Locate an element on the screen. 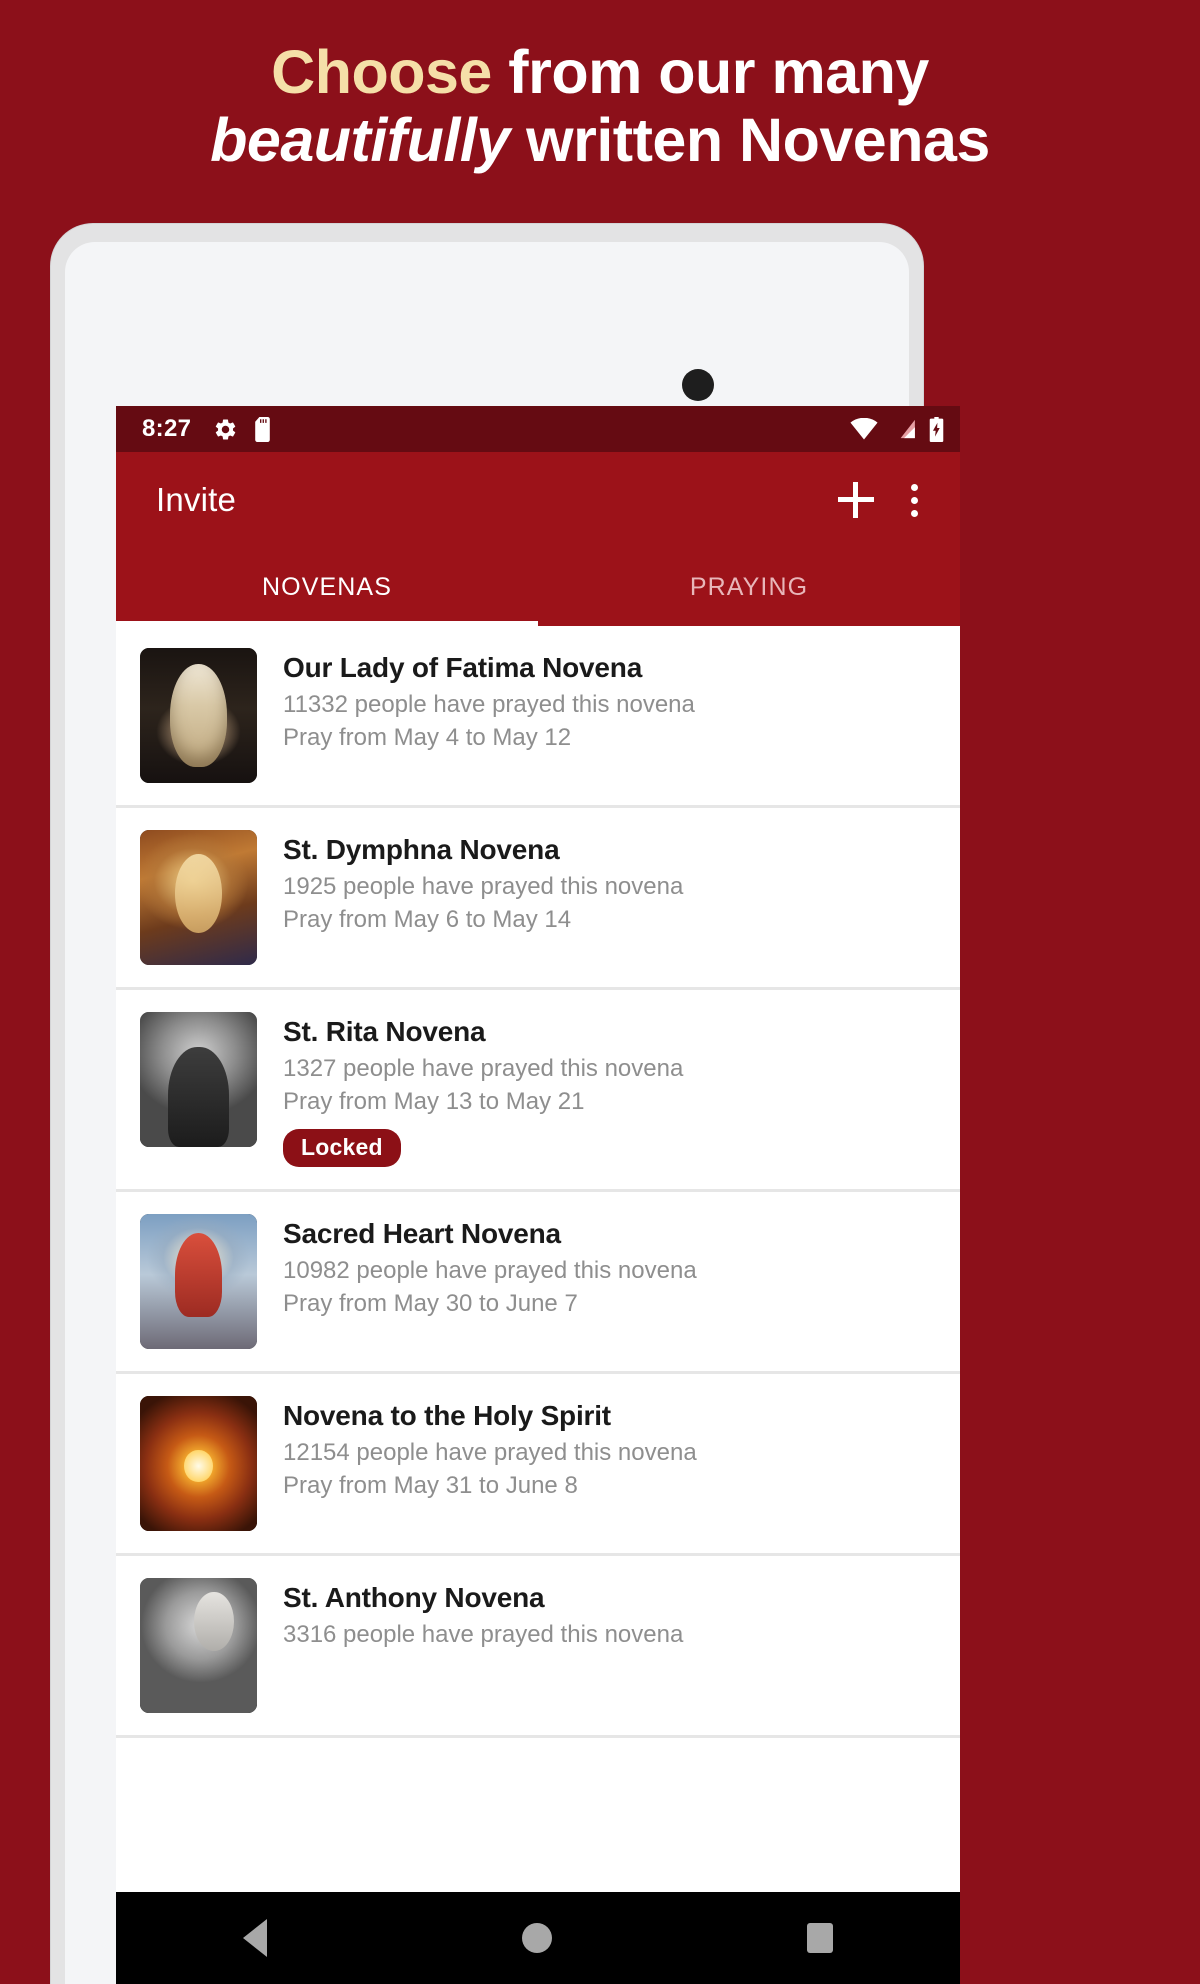 The height and width of the screenshot is (1984, 1200). recents-icon is located at coordinates (819, 1938).